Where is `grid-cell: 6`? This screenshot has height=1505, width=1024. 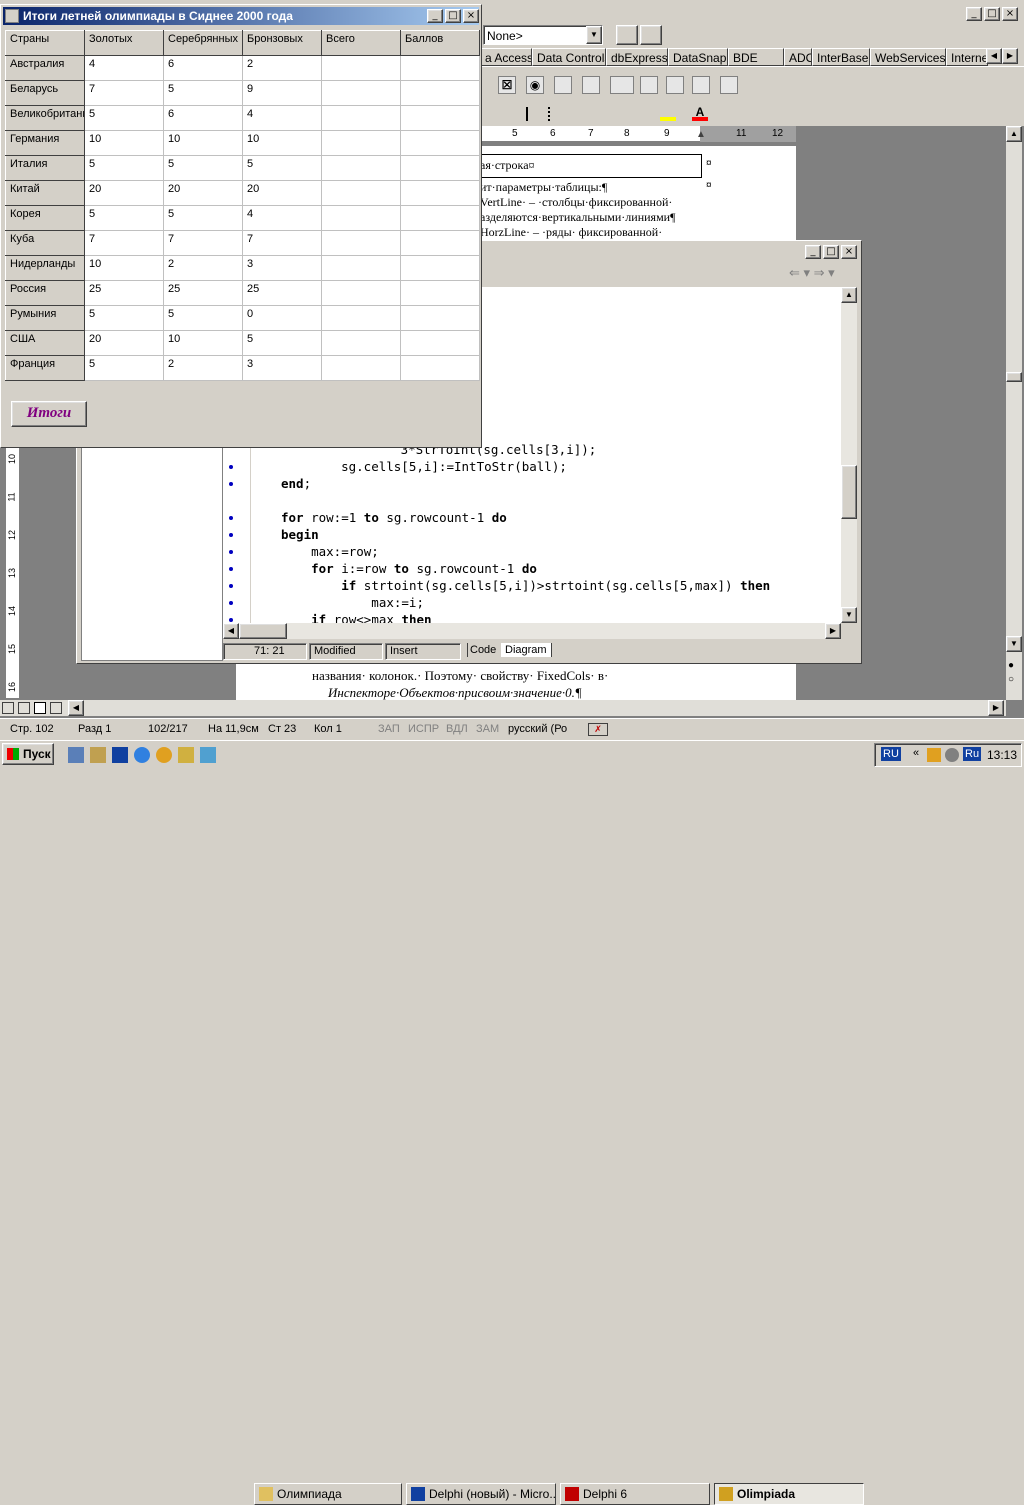 grid-cell: 6 is located at coordinates (203, 118).